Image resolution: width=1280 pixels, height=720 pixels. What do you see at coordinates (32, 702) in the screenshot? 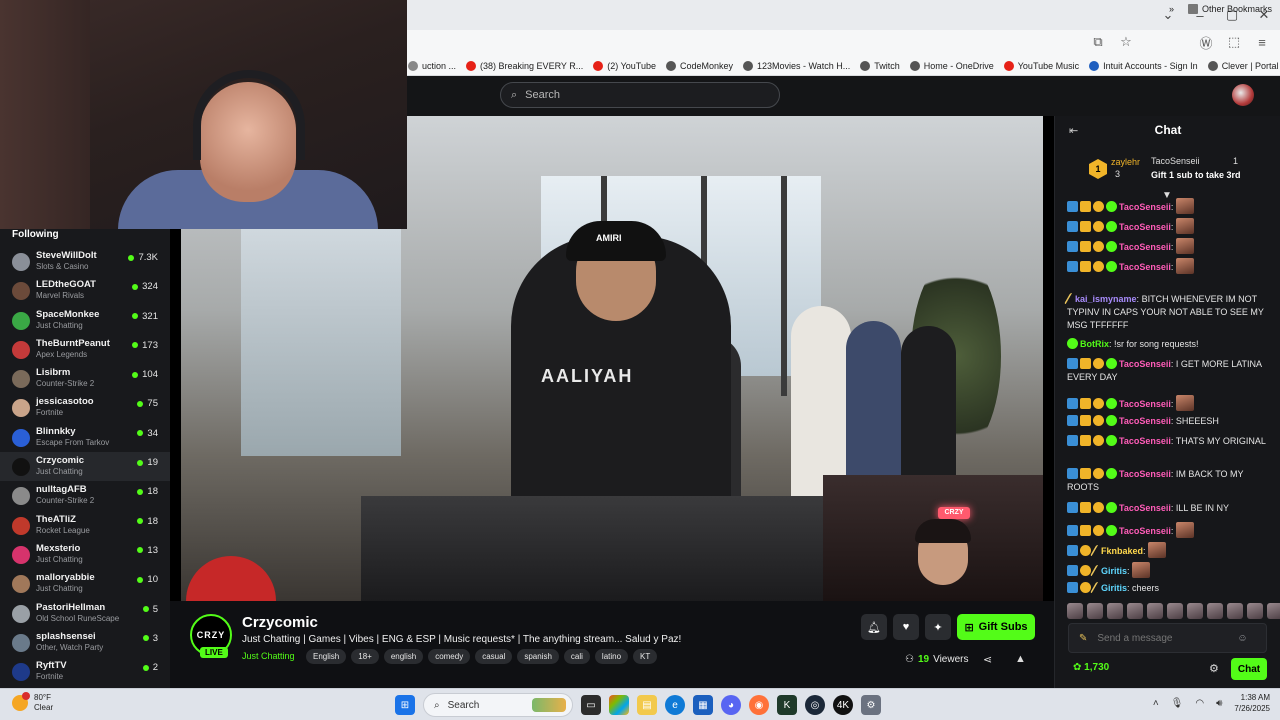
I see `weather-widget: 80°F Clear` at bounding box center [32, 702].